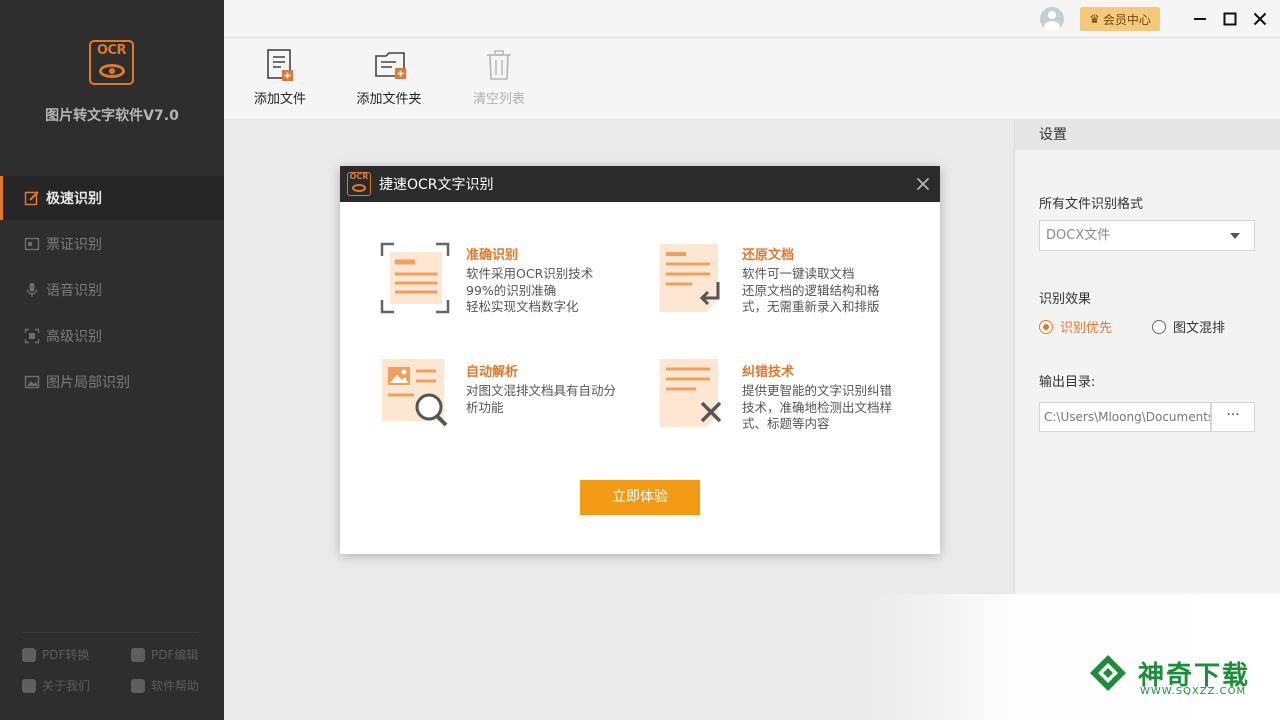 The height and width of the screenshot is (720, 1280). Describe the element at coordinates (1126, 19) in the screenshot. I see `member-center-label: 会员中心` at that location.